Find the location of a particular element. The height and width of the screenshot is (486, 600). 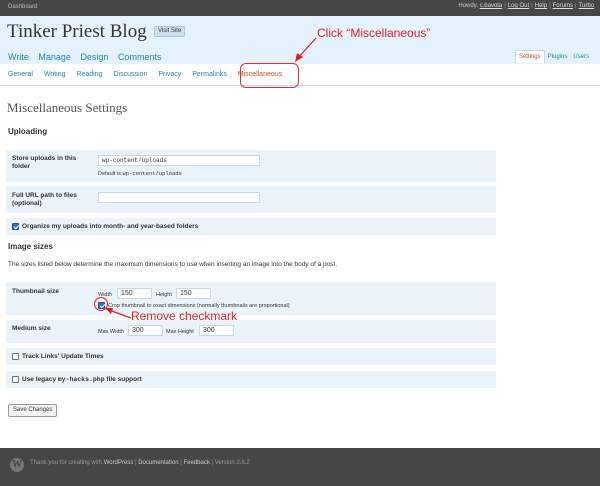

documentation-link: Documentation is located at coordinates (158, 463).